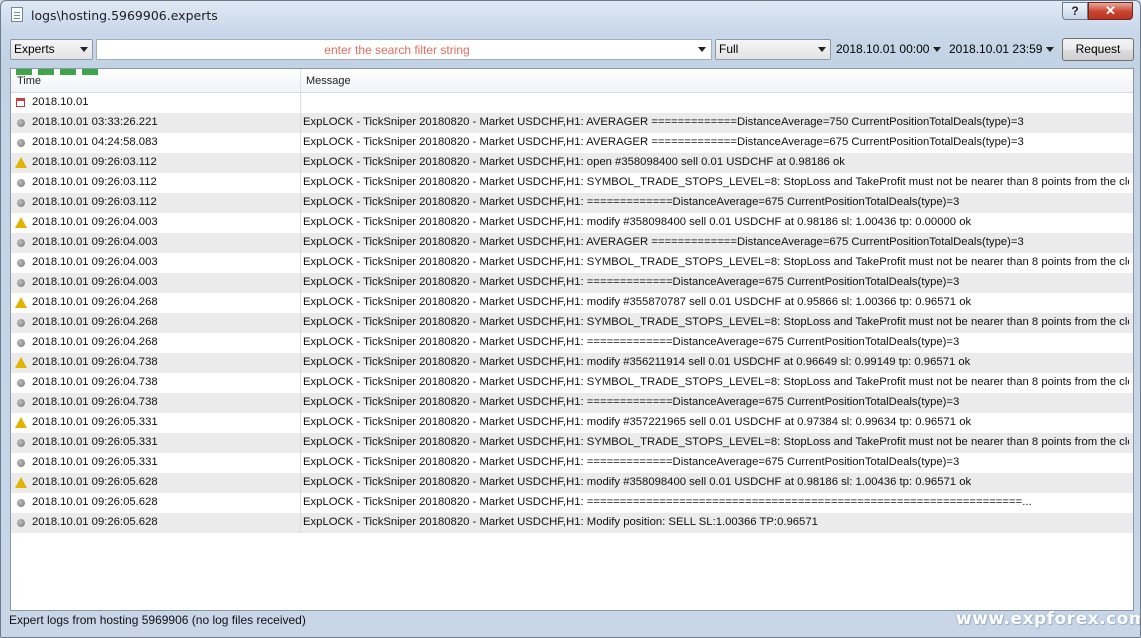 The width and height of the screenshot is (1141, 638). I want to click on from-date-value: 2018.10.01 00:00, so click(883, 49).